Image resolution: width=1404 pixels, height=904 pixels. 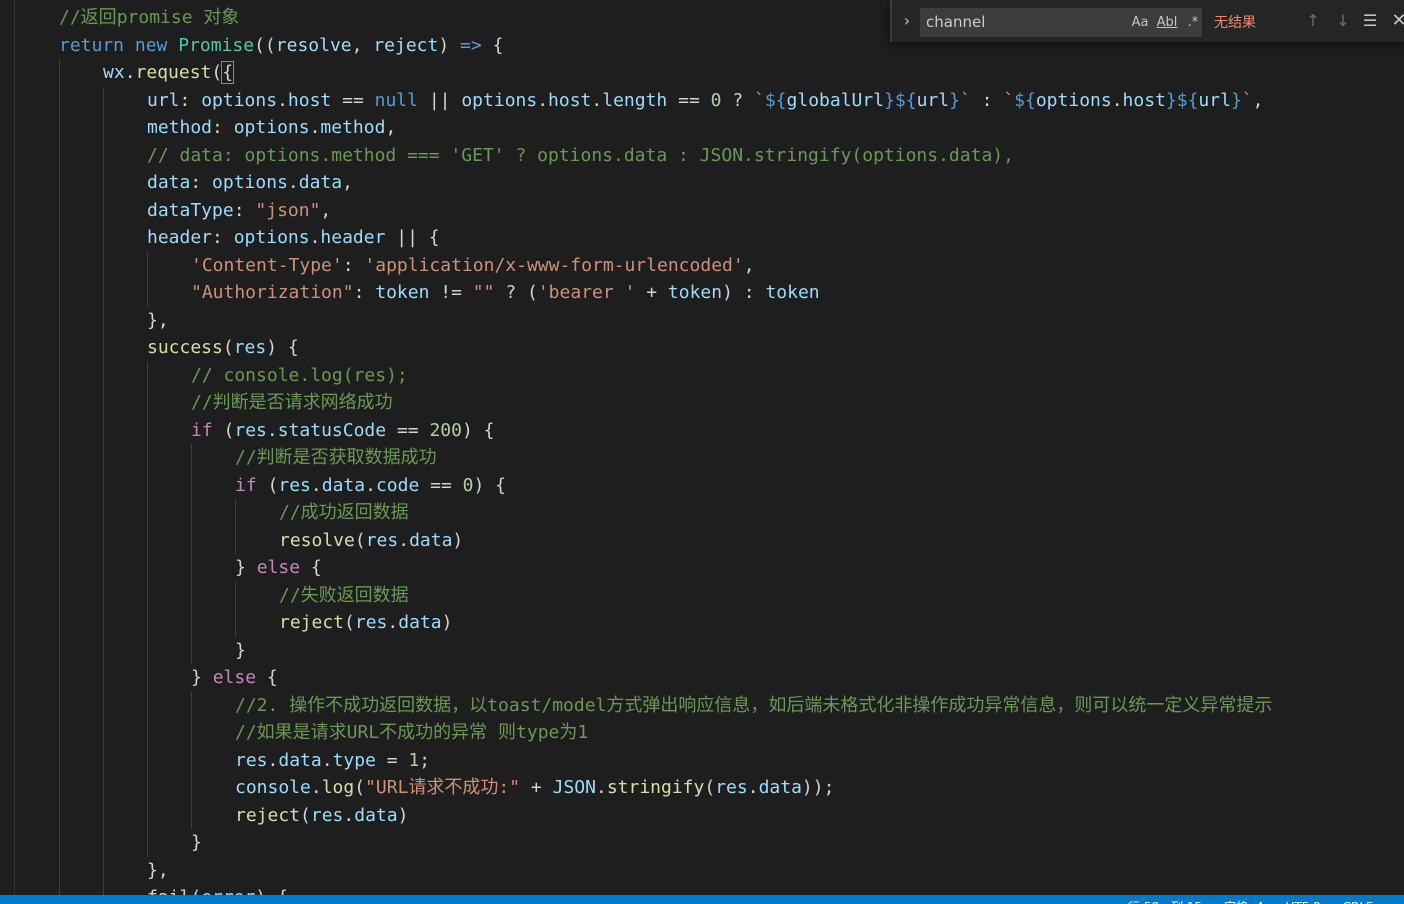 I want to click on code-line-content: dataType: "json",, so click(x=239, y=211).